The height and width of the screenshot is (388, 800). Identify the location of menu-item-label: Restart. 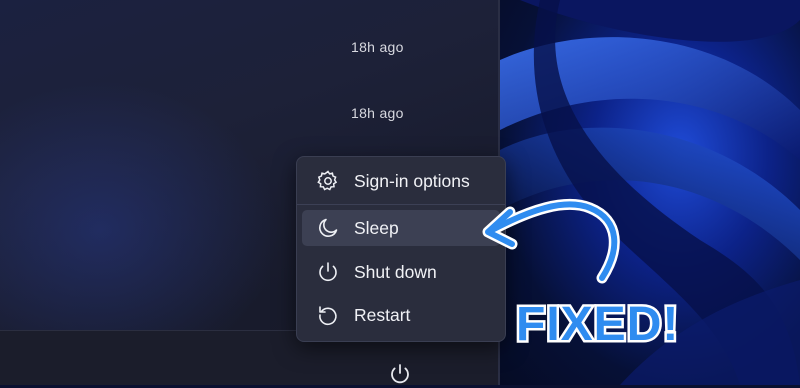
(382, 314).